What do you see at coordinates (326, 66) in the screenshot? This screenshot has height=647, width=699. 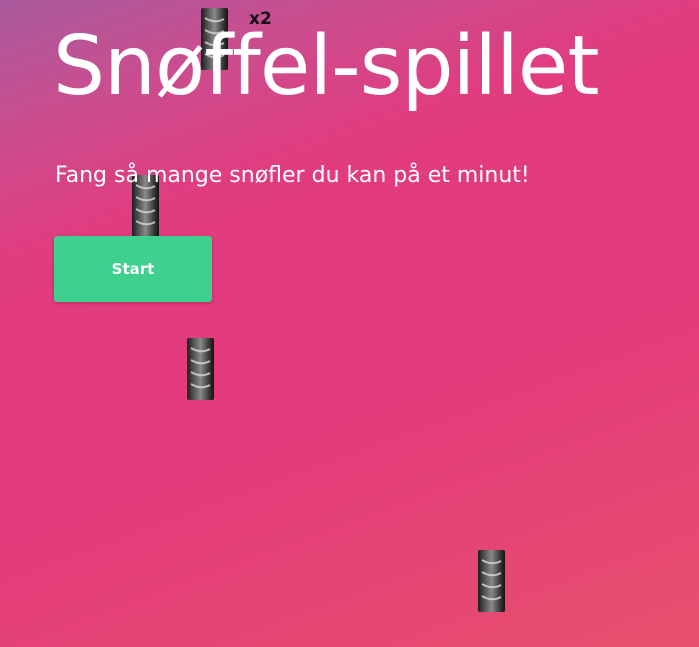 I see `page-title: Snøffel-spillet` at bounding box center [326, 66].